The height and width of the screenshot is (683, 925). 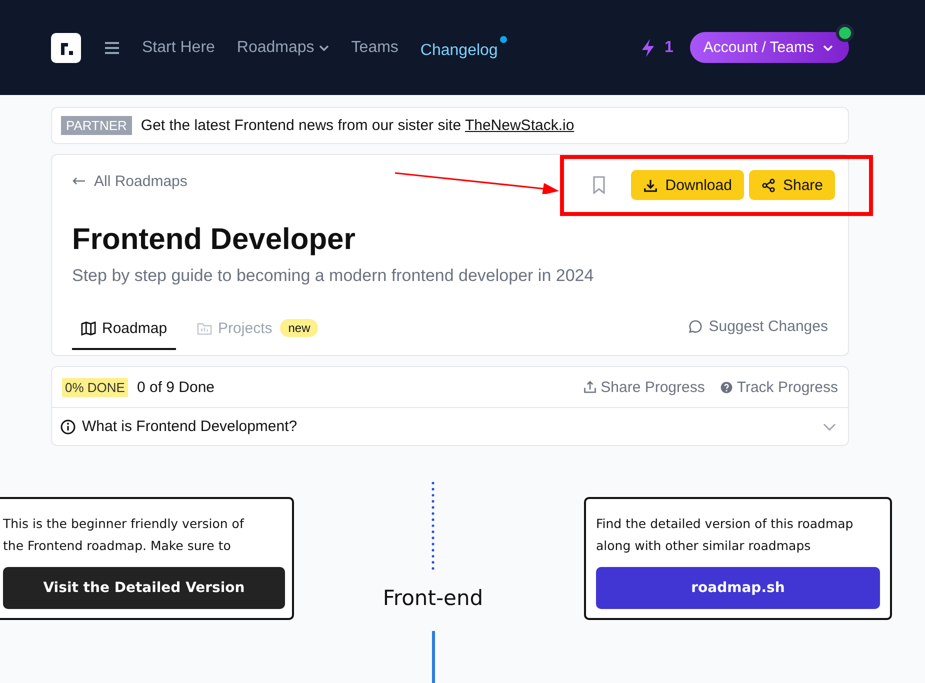 I want to click on chat-icon, so click(x=695, y=326).